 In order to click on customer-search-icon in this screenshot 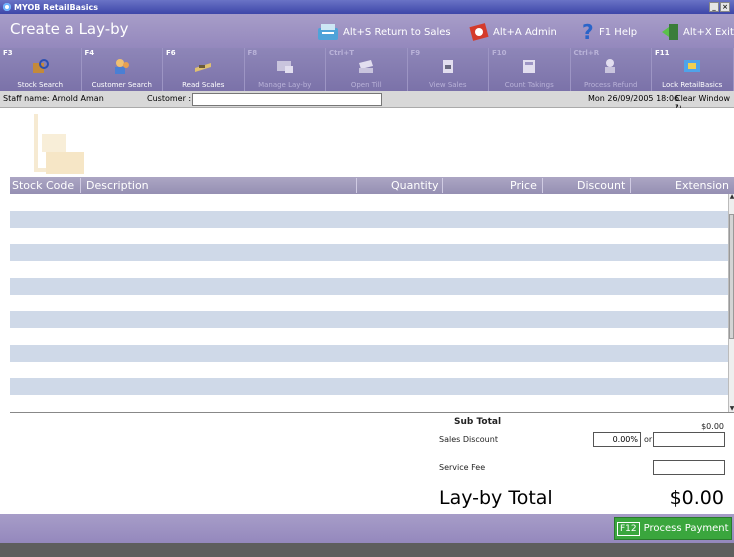, I will do `click(121, 66)`.